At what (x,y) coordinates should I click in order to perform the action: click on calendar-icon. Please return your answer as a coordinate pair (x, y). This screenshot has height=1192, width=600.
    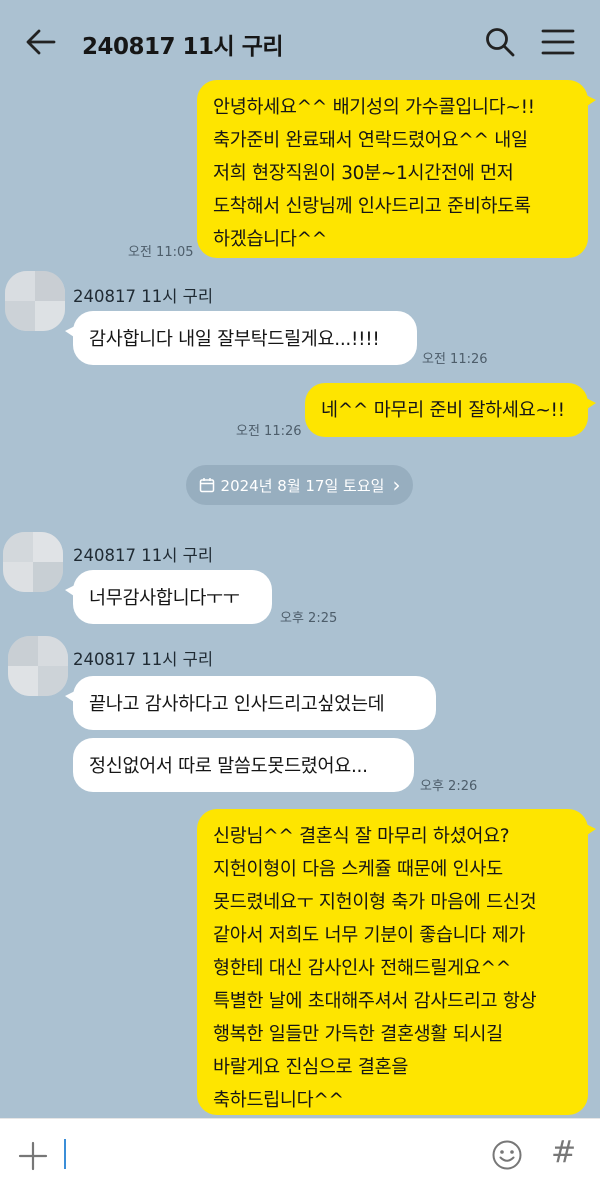
    Looking at the image, I should click on (206, 485).